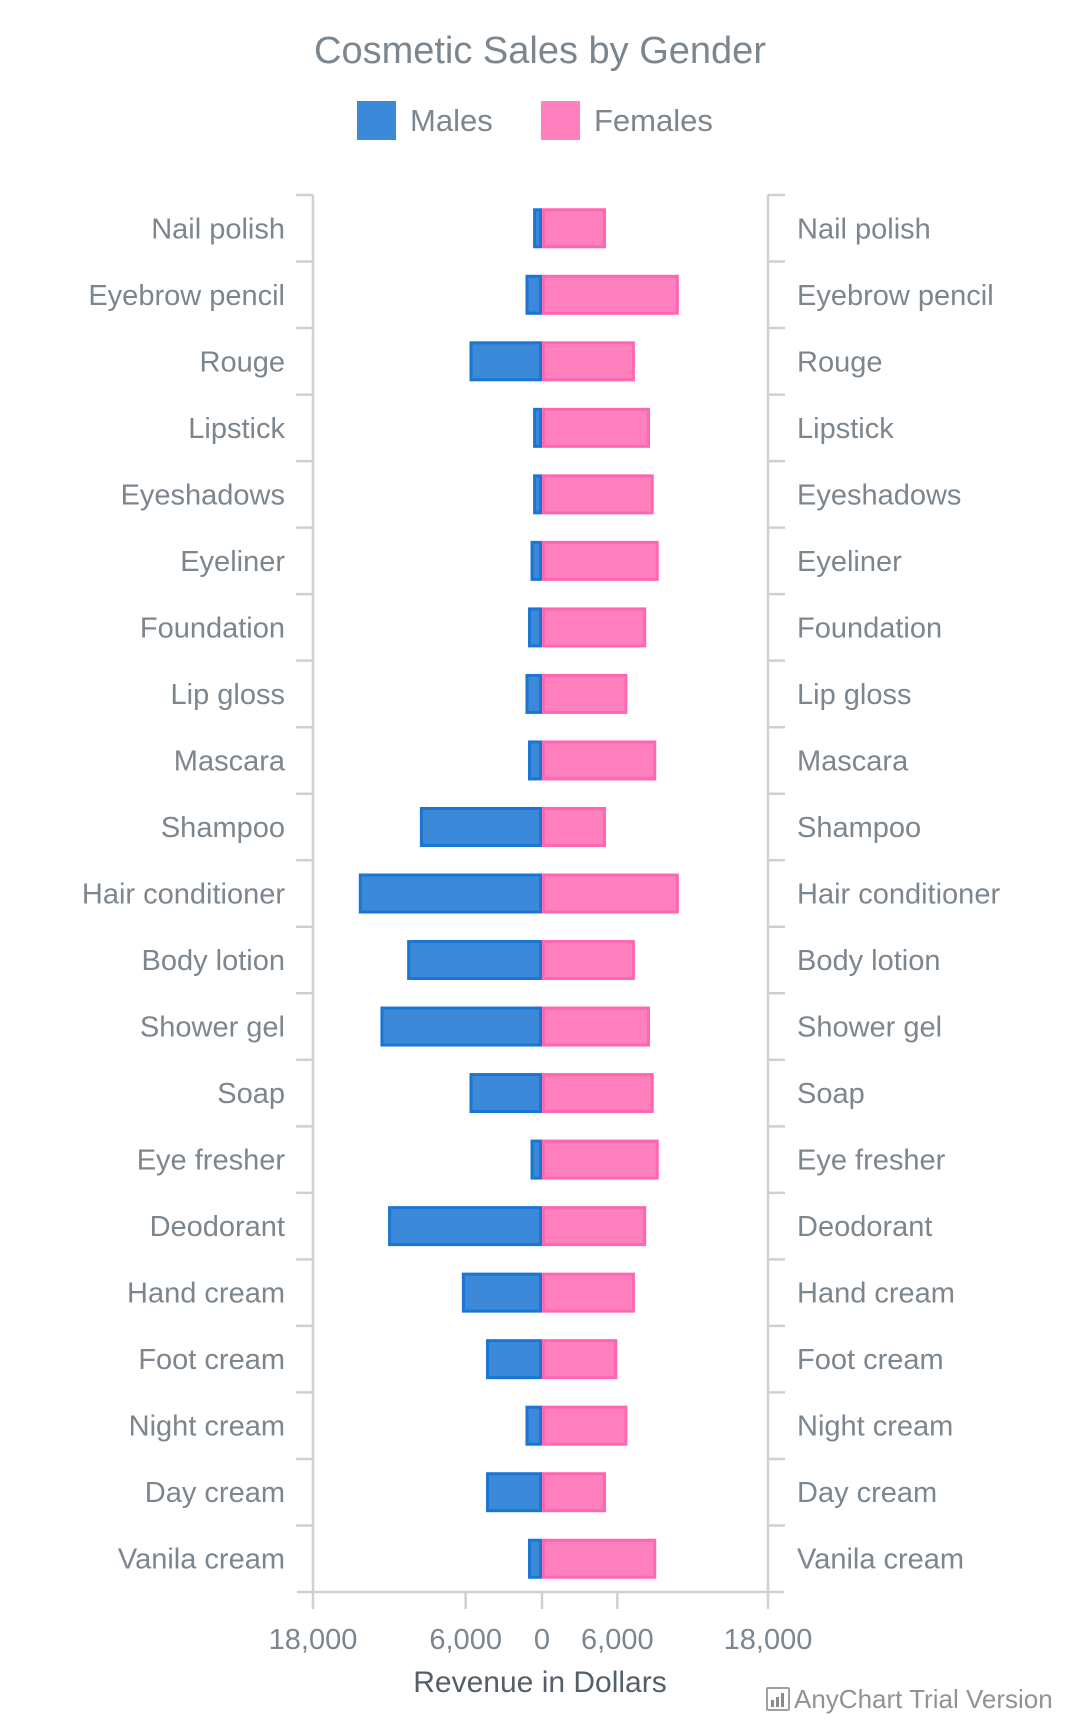  I want to click on bar-females-shower-gel, so click(596, 1026).